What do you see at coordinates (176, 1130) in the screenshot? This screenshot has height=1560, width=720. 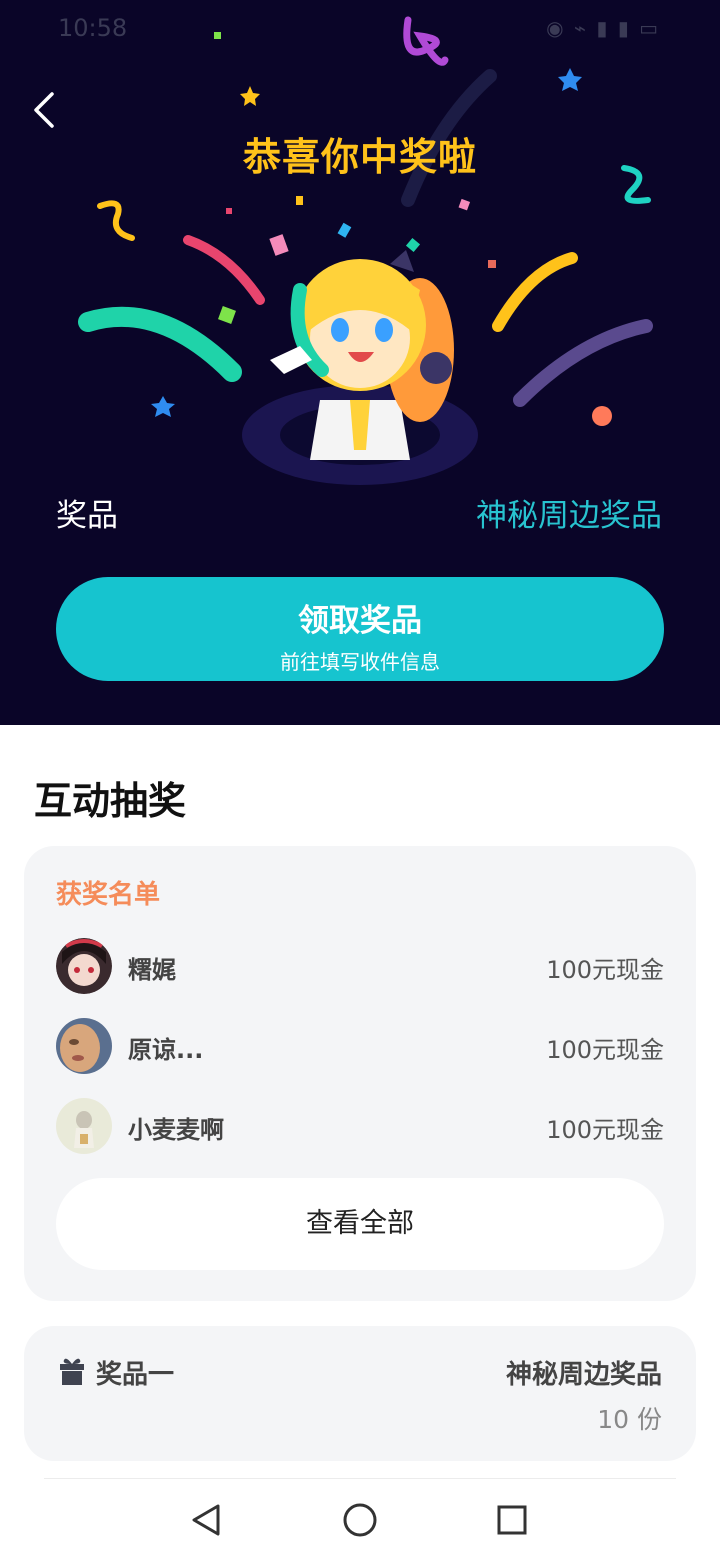 I see `winner-name: 小麦麦啊` at bounding box center [176, 1130].